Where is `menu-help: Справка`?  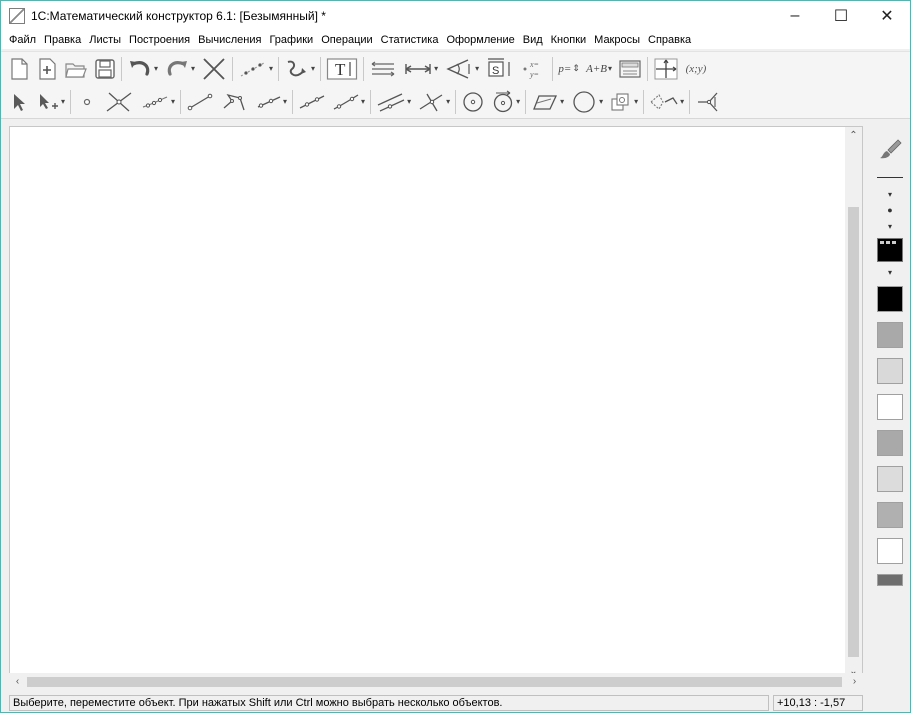 menu-help: Справка is located at coordinates (669, 40).